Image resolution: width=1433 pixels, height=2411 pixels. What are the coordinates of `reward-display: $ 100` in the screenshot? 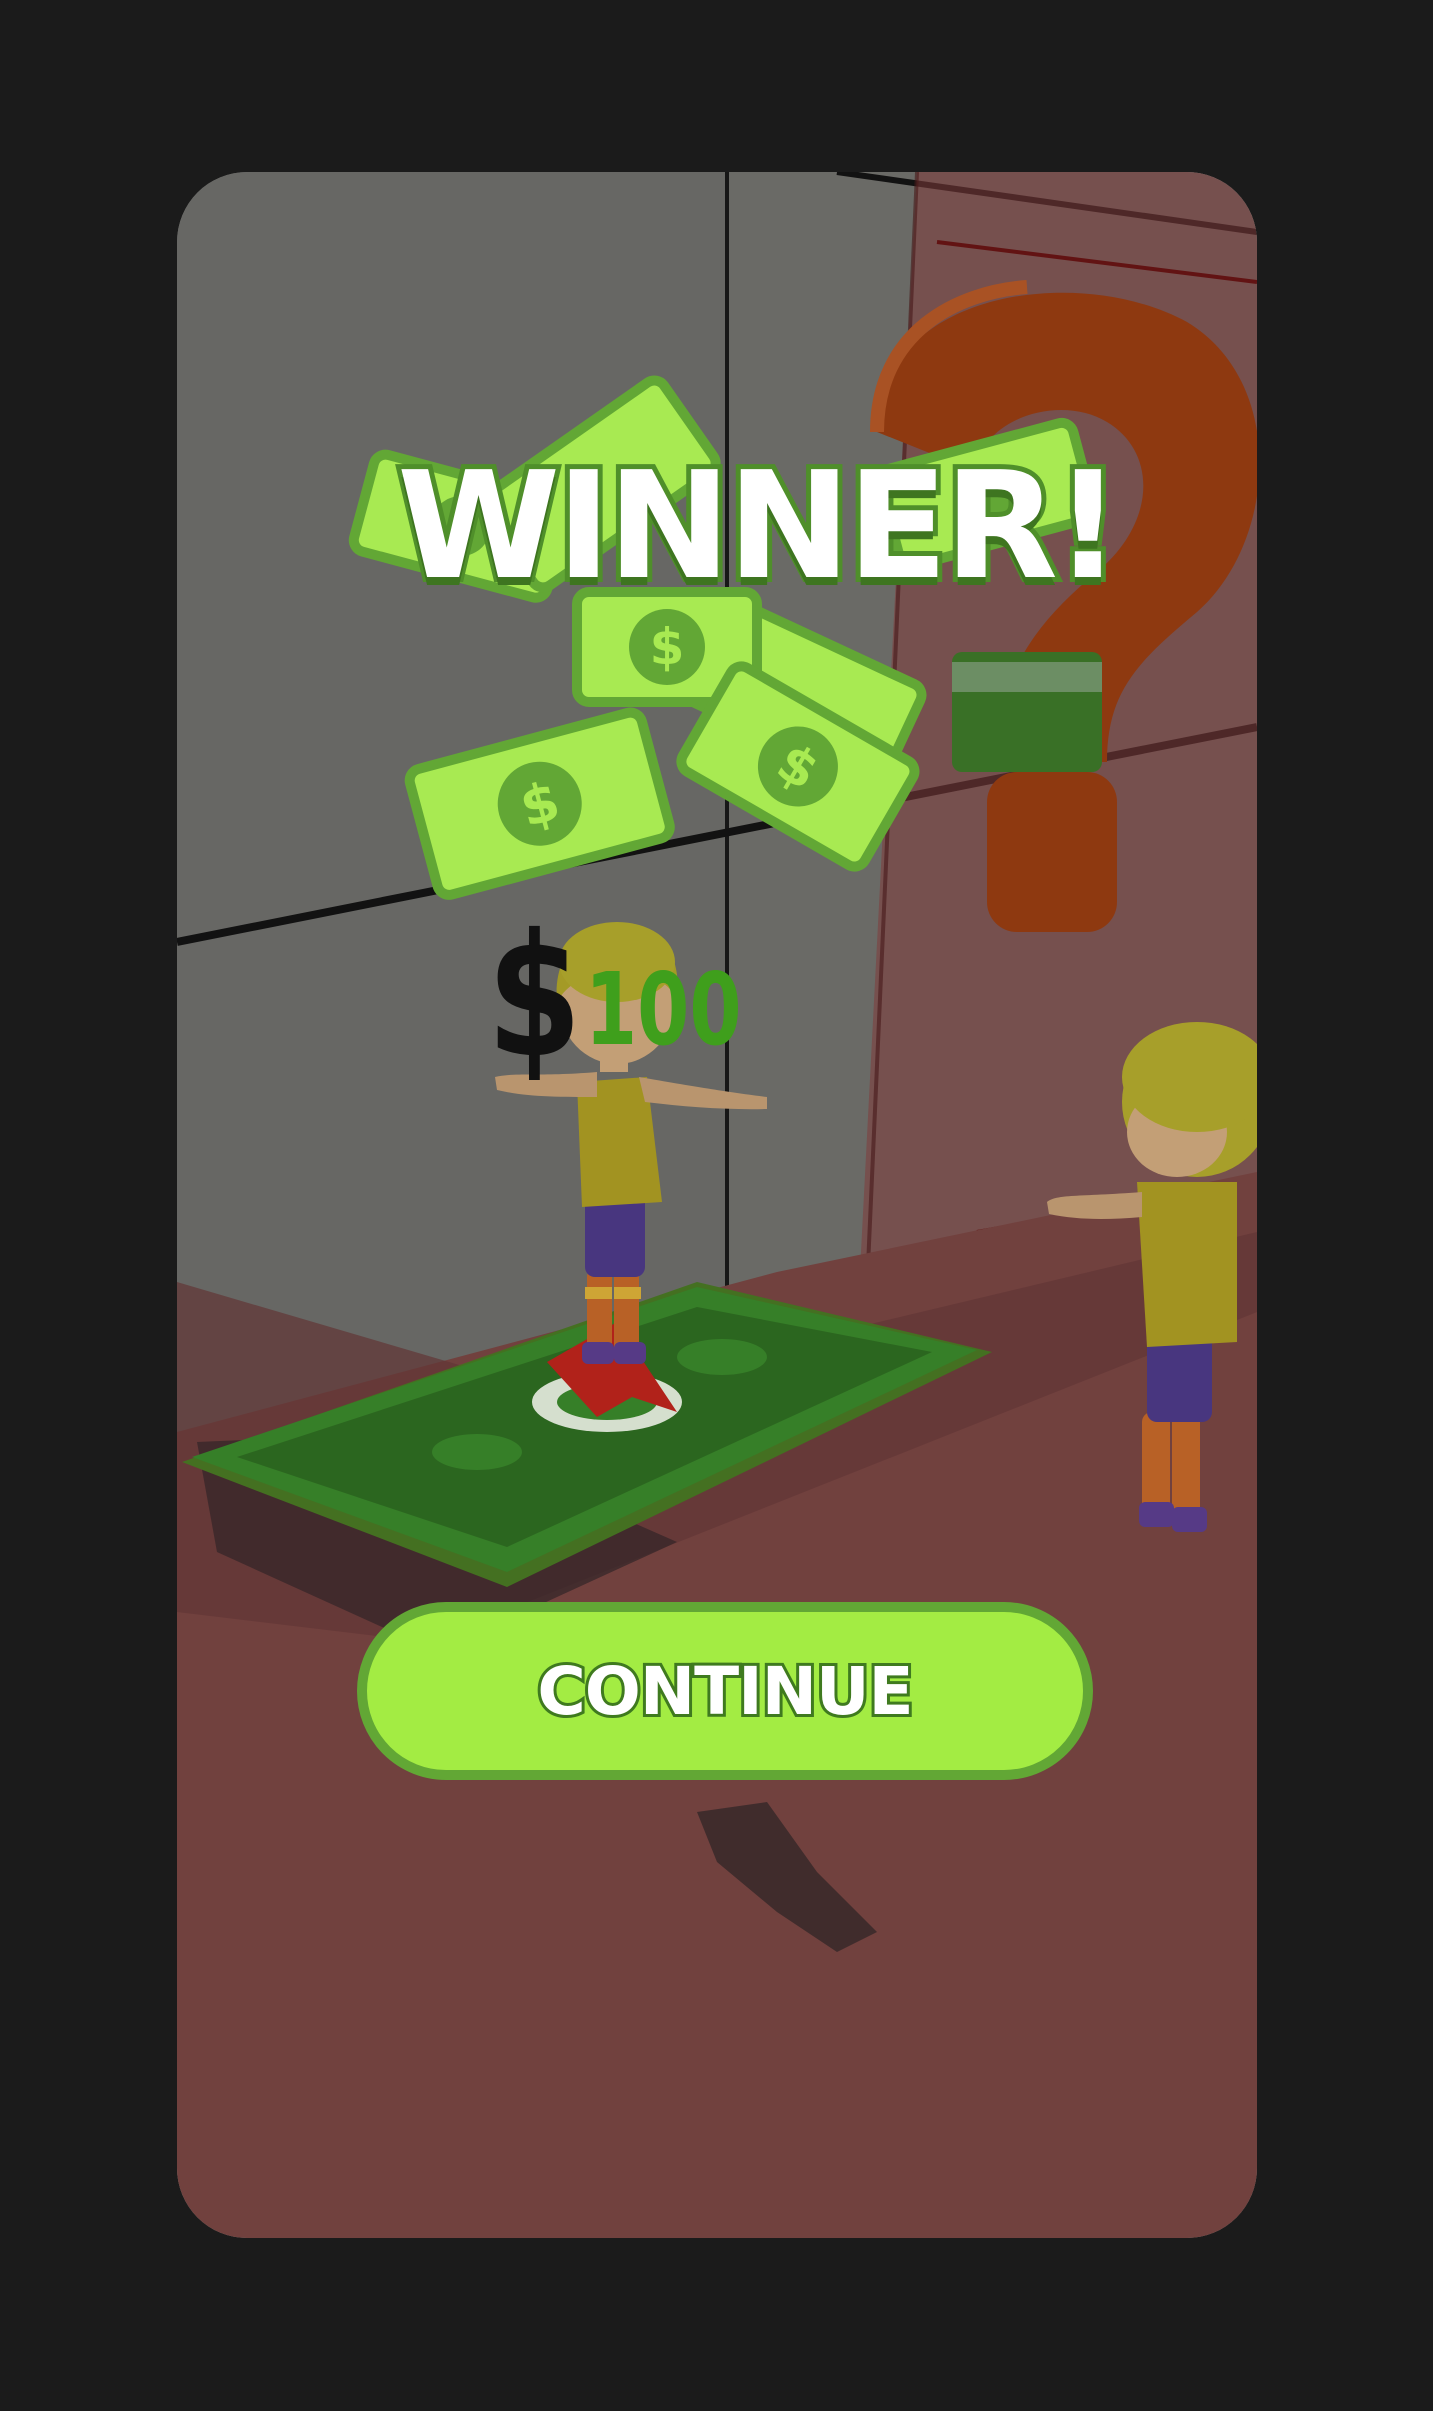 It's located at (640, 987).